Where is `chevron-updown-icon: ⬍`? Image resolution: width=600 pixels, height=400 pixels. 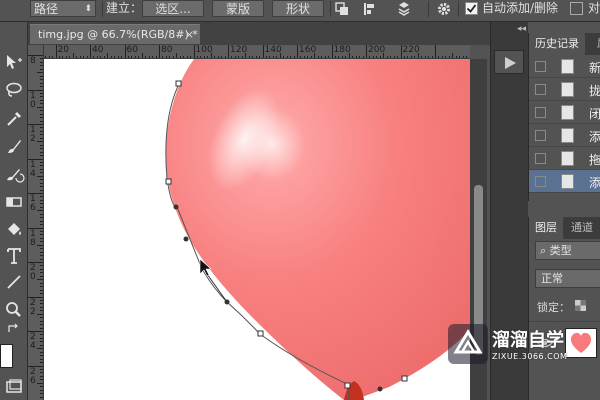
chevron-updown-icon: ⬍ is located at coordinates (88, 9).